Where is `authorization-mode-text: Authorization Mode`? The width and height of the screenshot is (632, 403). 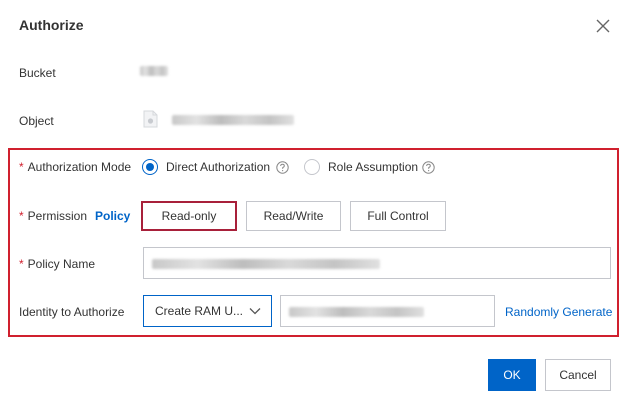 authorization-mode-text: Authorization Mode is located at coordinates (79, 167).